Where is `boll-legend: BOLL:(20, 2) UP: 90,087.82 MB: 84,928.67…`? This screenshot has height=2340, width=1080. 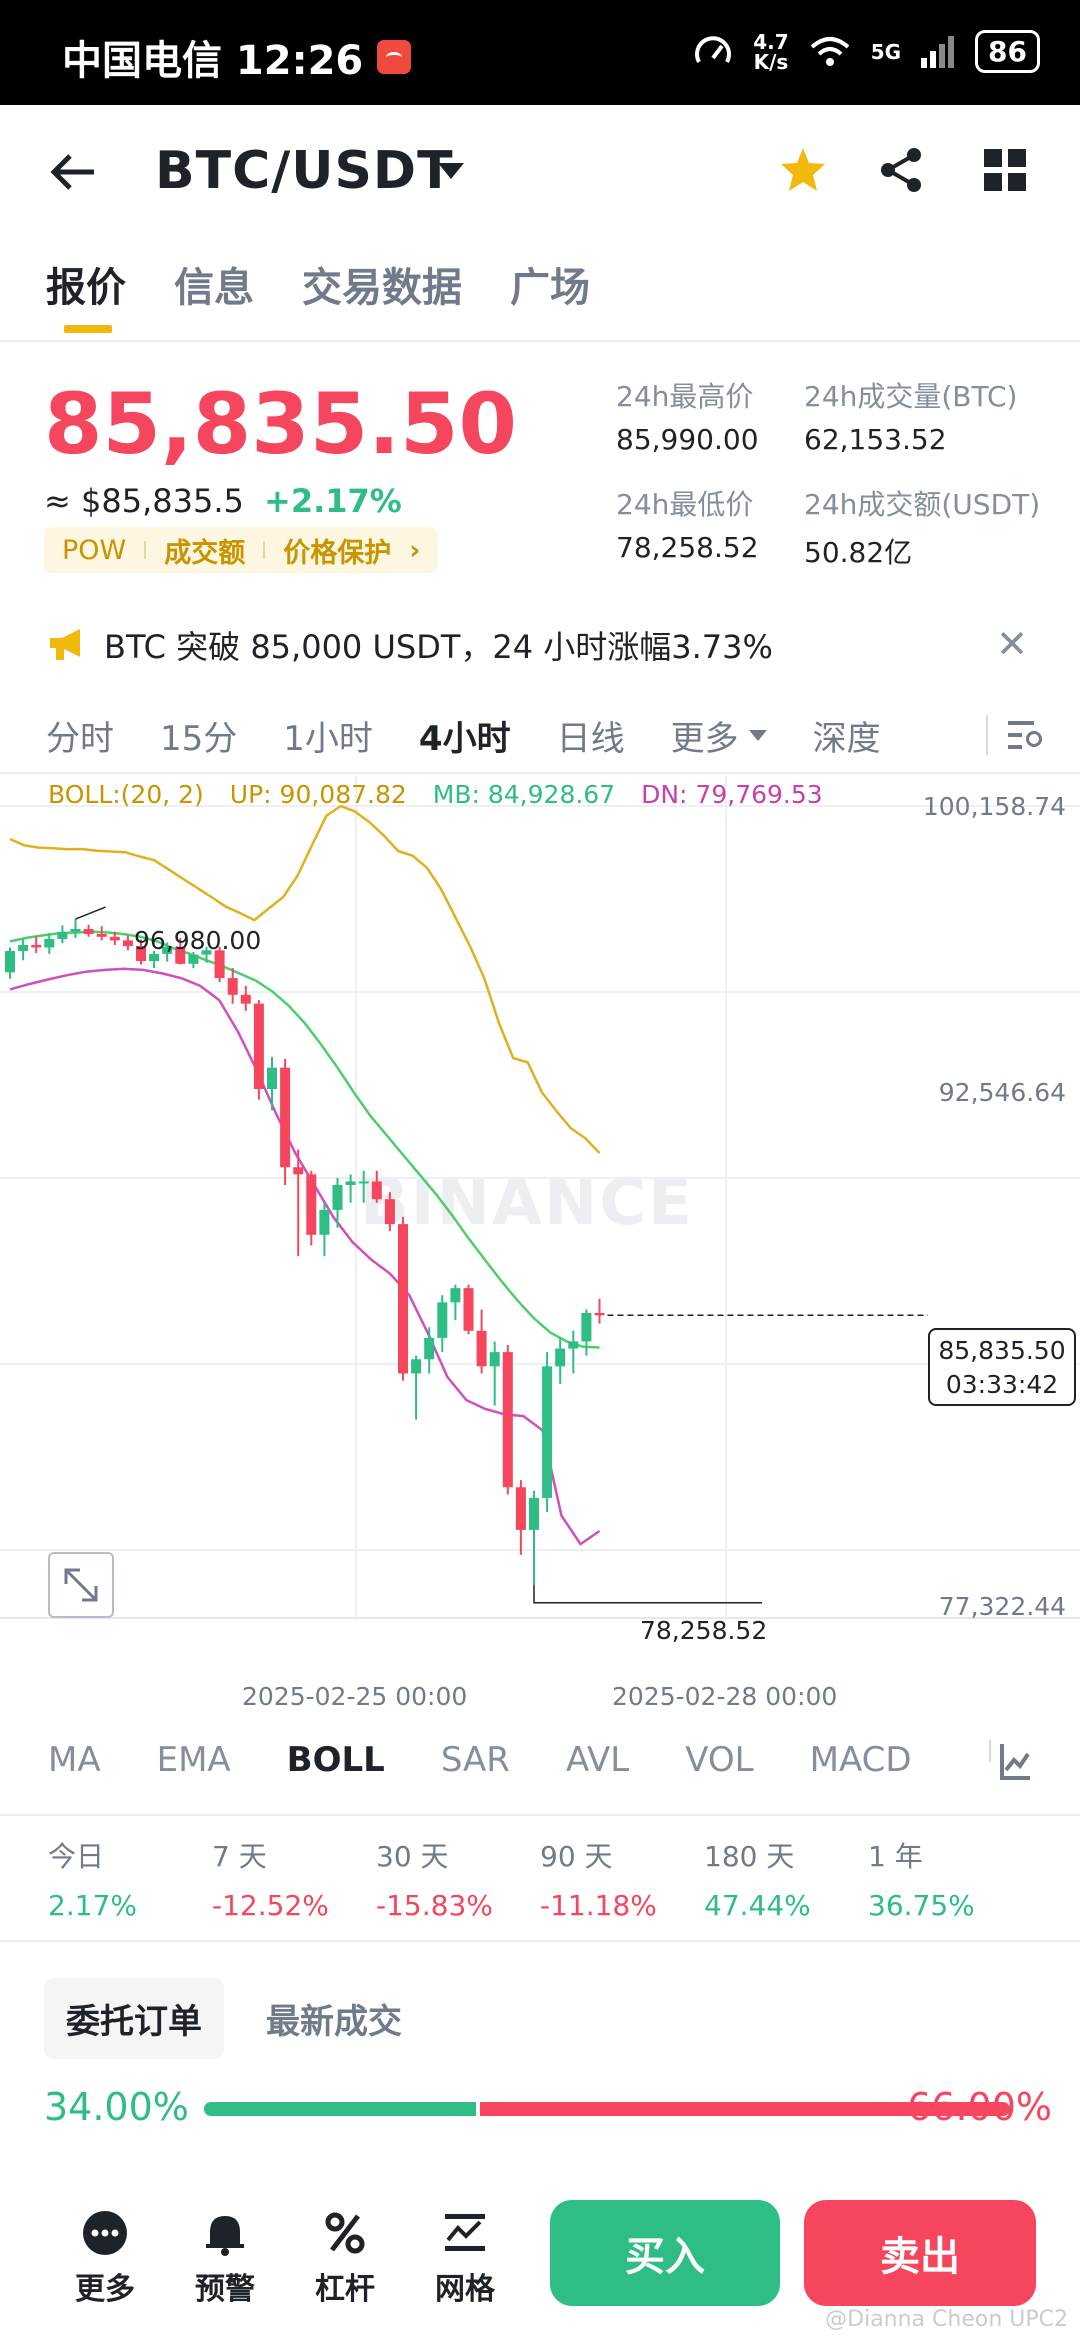 boll-legend: BOLL:(20, 2) UP: 90,087.82 MB: 84,928.67… is located at coordinates (435, 794).